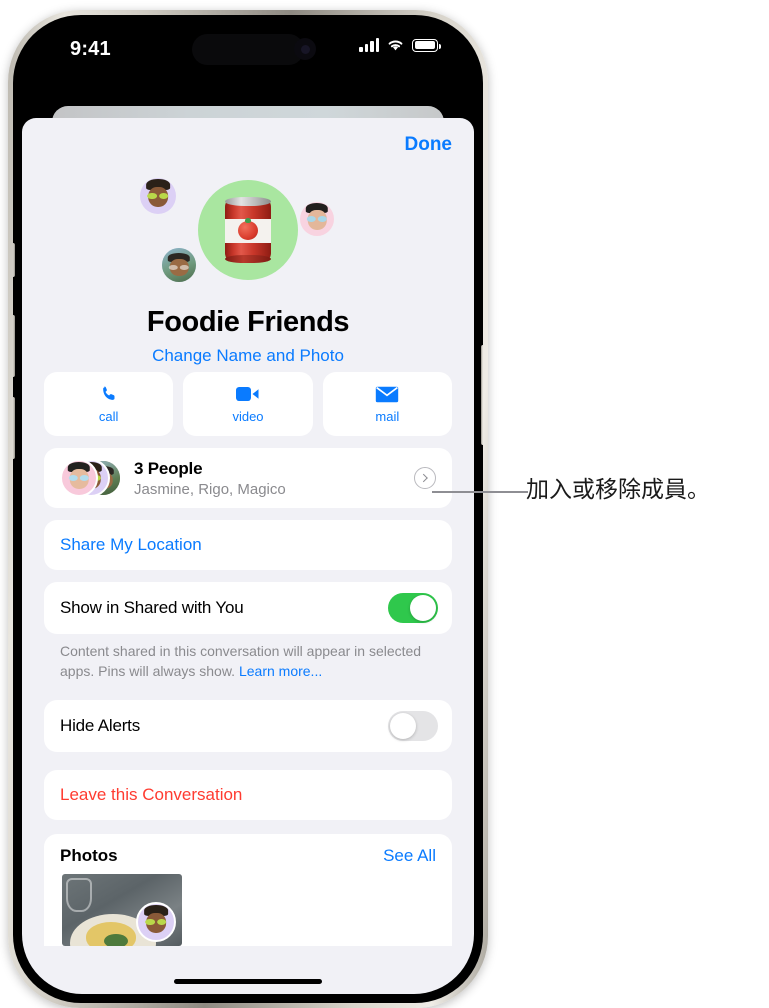  What do you see at coordinates (409, 856) in the screenshot?
I see `see-all-button: See All` at bounding box center [409, 856].